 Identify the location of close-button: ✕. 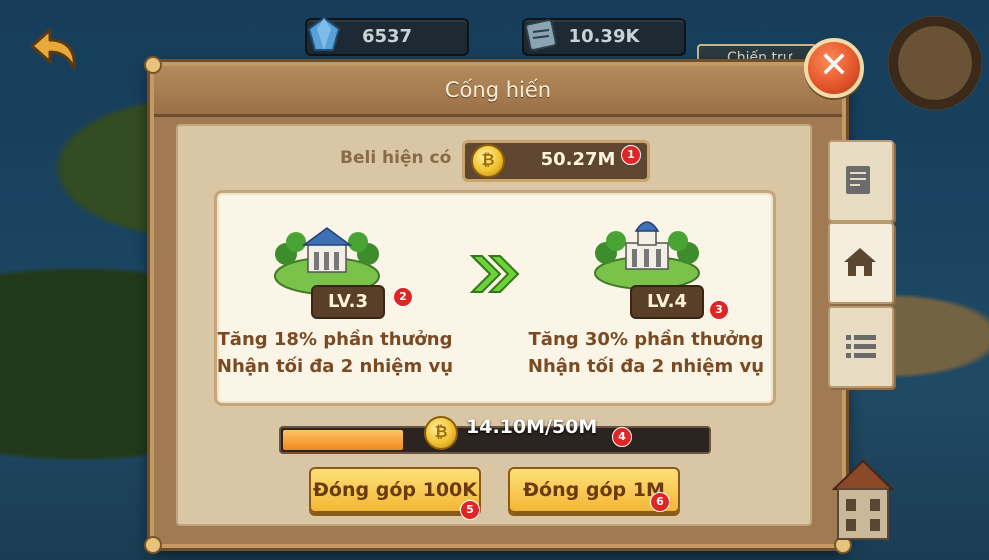
(834, 68).